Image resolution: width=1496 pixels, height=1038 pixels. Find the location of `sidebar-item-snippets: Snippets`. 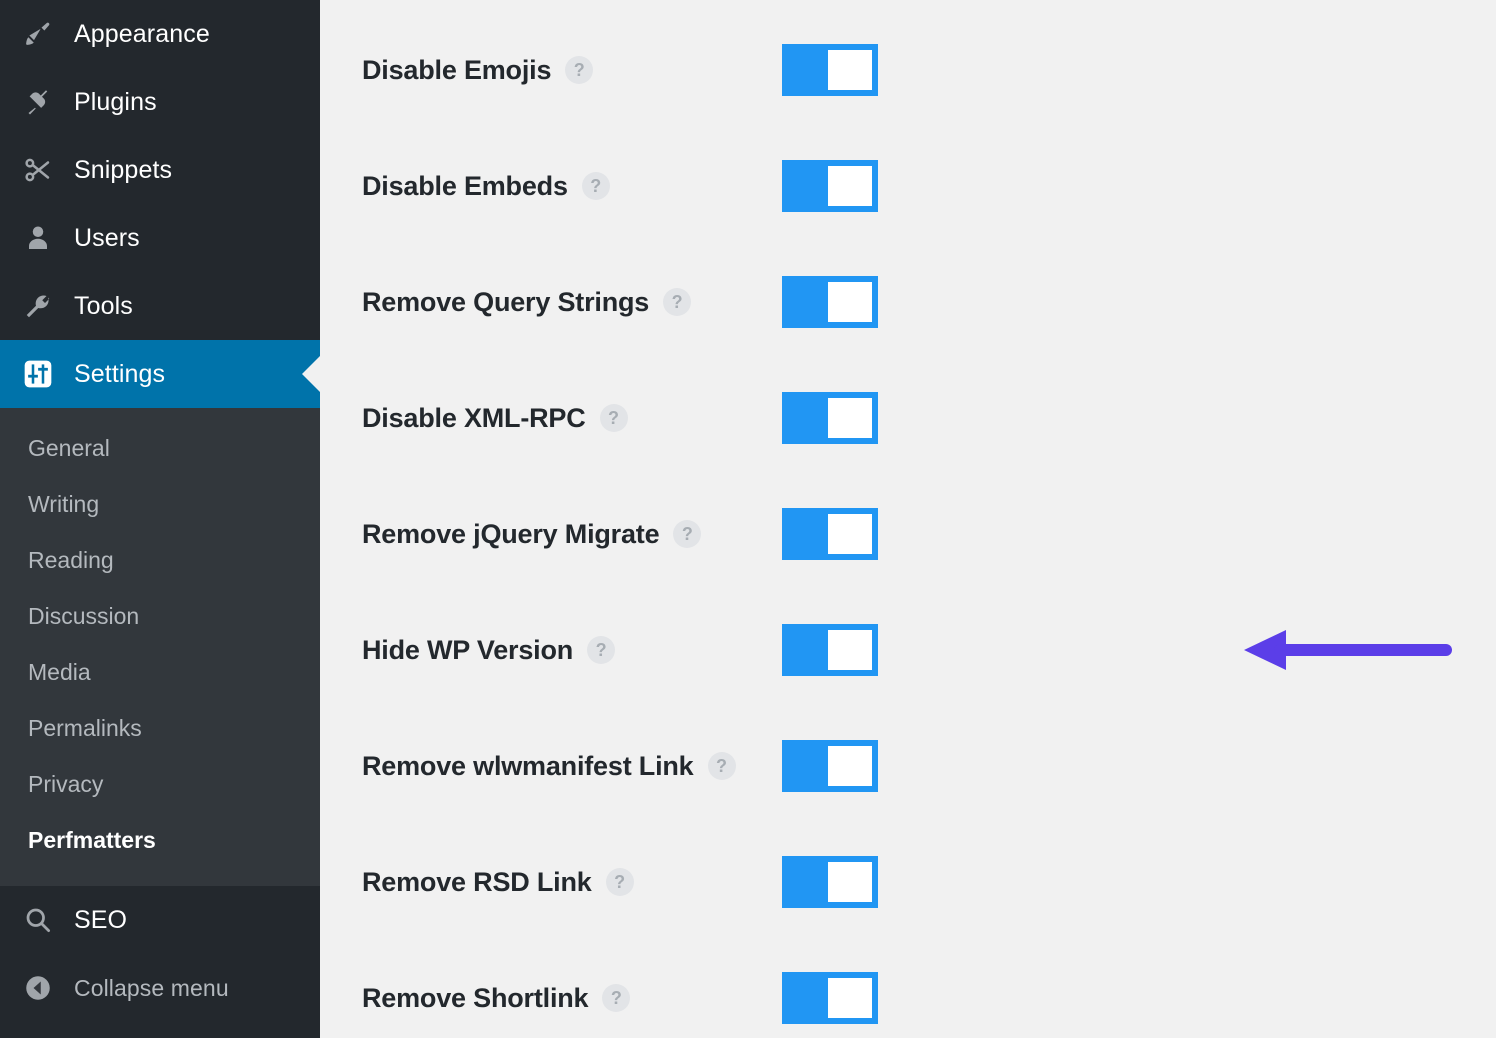

sidebar-item-snippets: Snippets is located at coordinates (160, 170).